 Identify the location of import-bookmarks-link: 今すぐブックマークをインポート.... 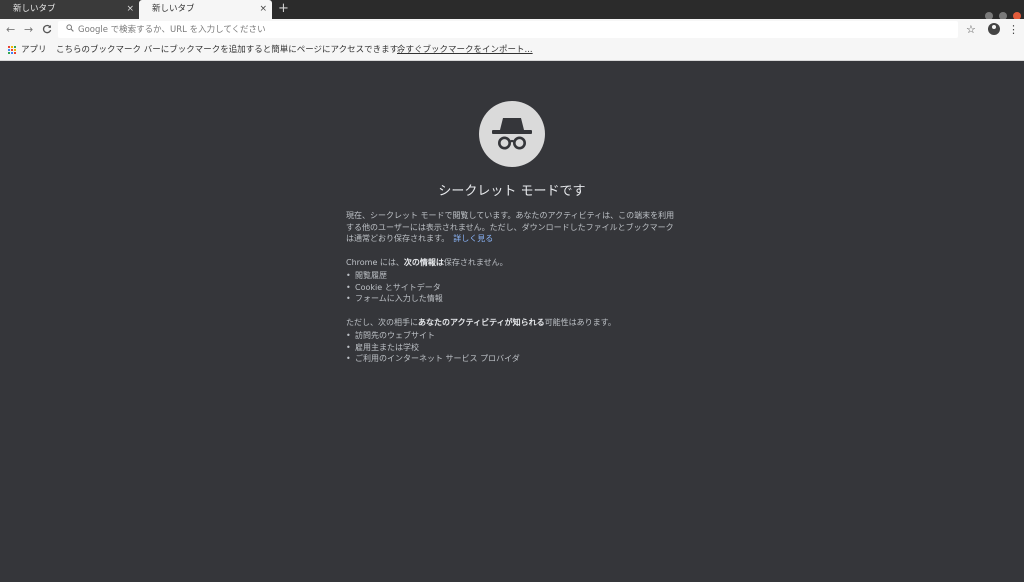
(465, 50).